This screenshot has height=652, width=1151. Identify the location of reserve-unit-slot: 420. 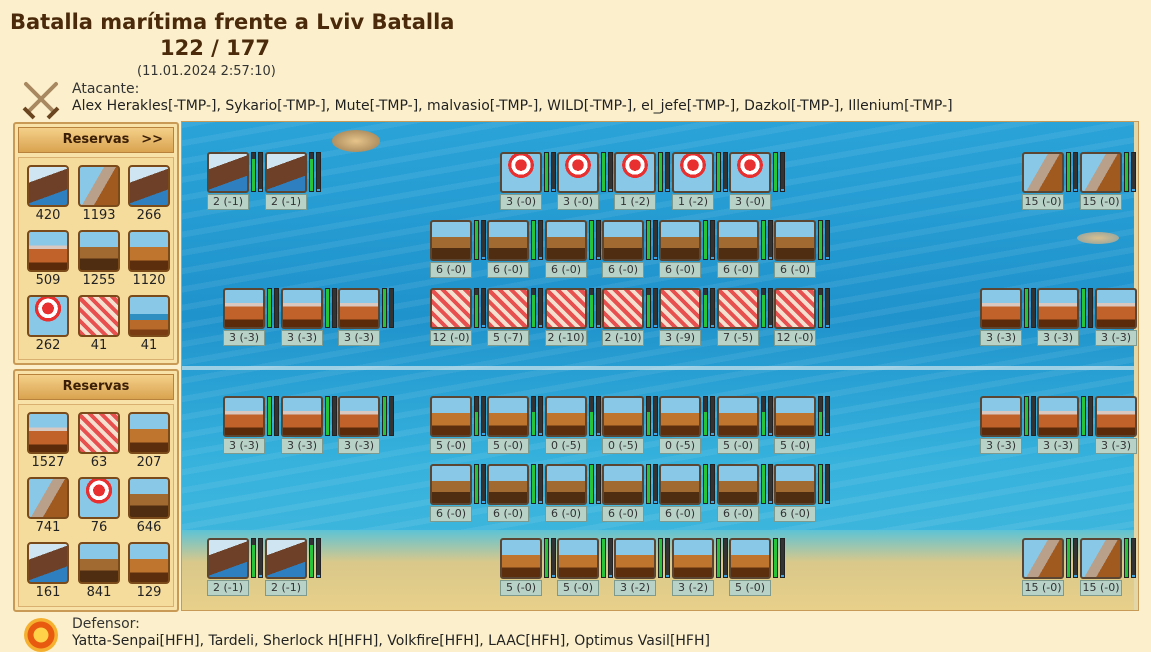
(48, 195).